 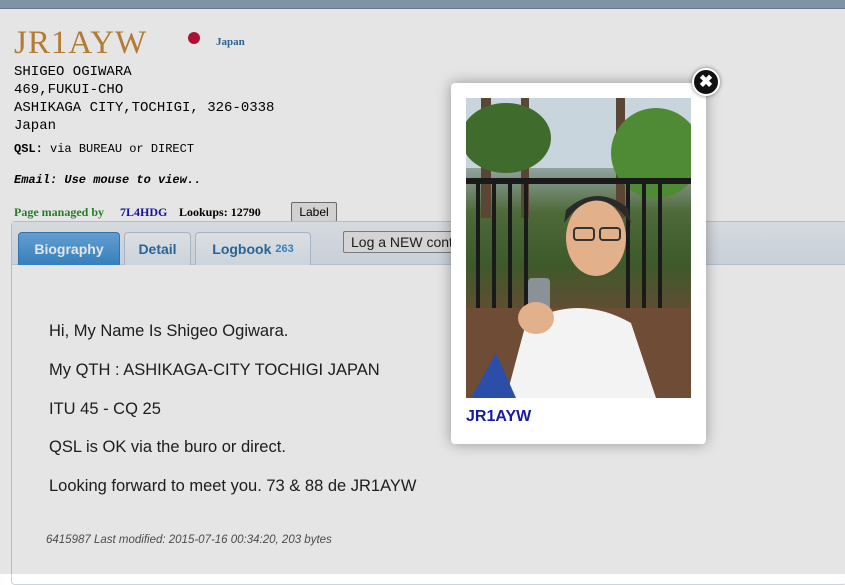 I want to click on operator-photo, so click(x=578, y=248).